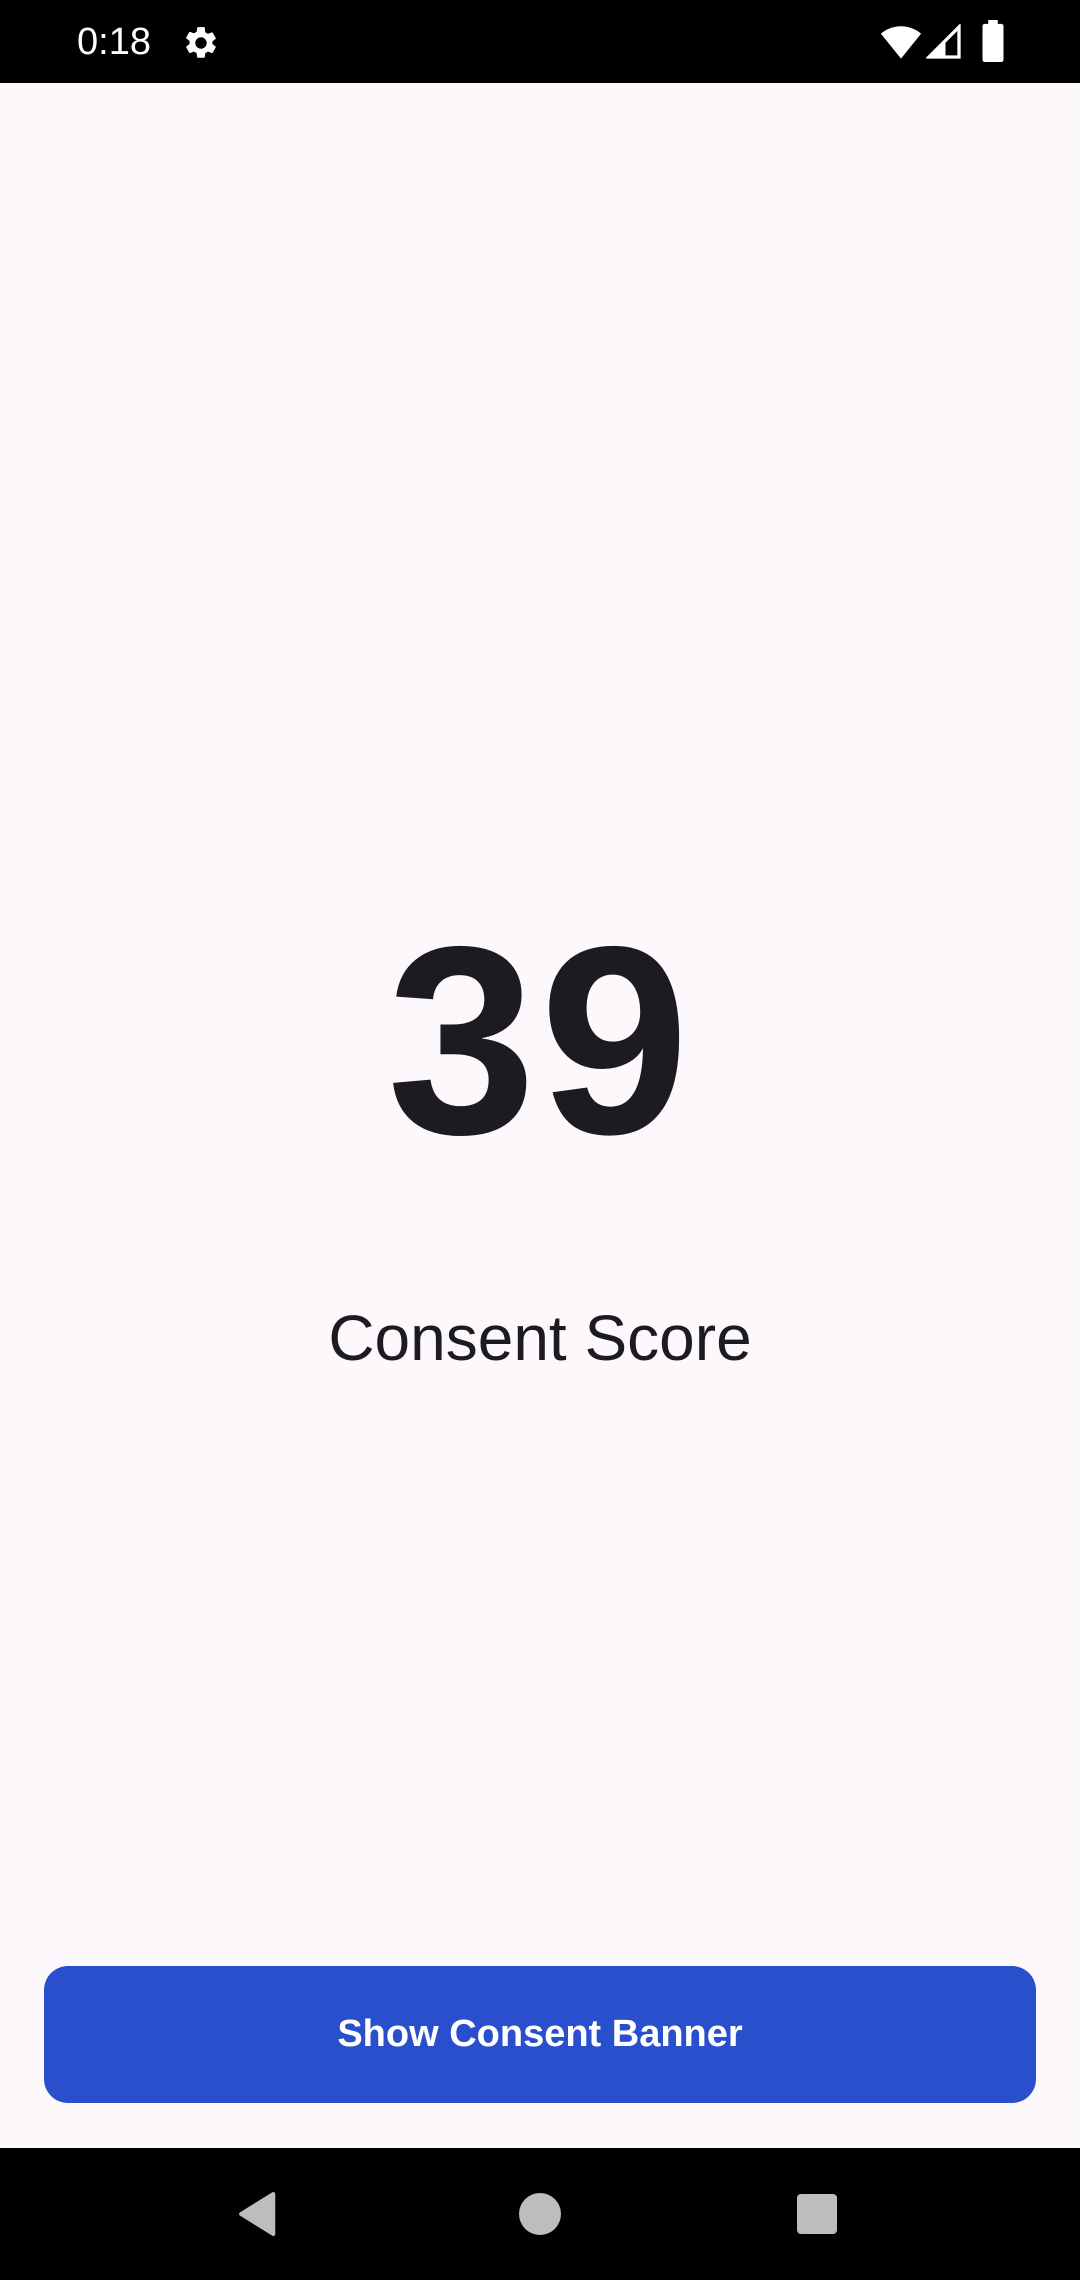 The width and height of the screenshot is (1080, 2280). What do you see at coordinates (540, 1338) in the screenshot?
I see `consent-score-label: Consent Score` at bounding box center [540, 1338].